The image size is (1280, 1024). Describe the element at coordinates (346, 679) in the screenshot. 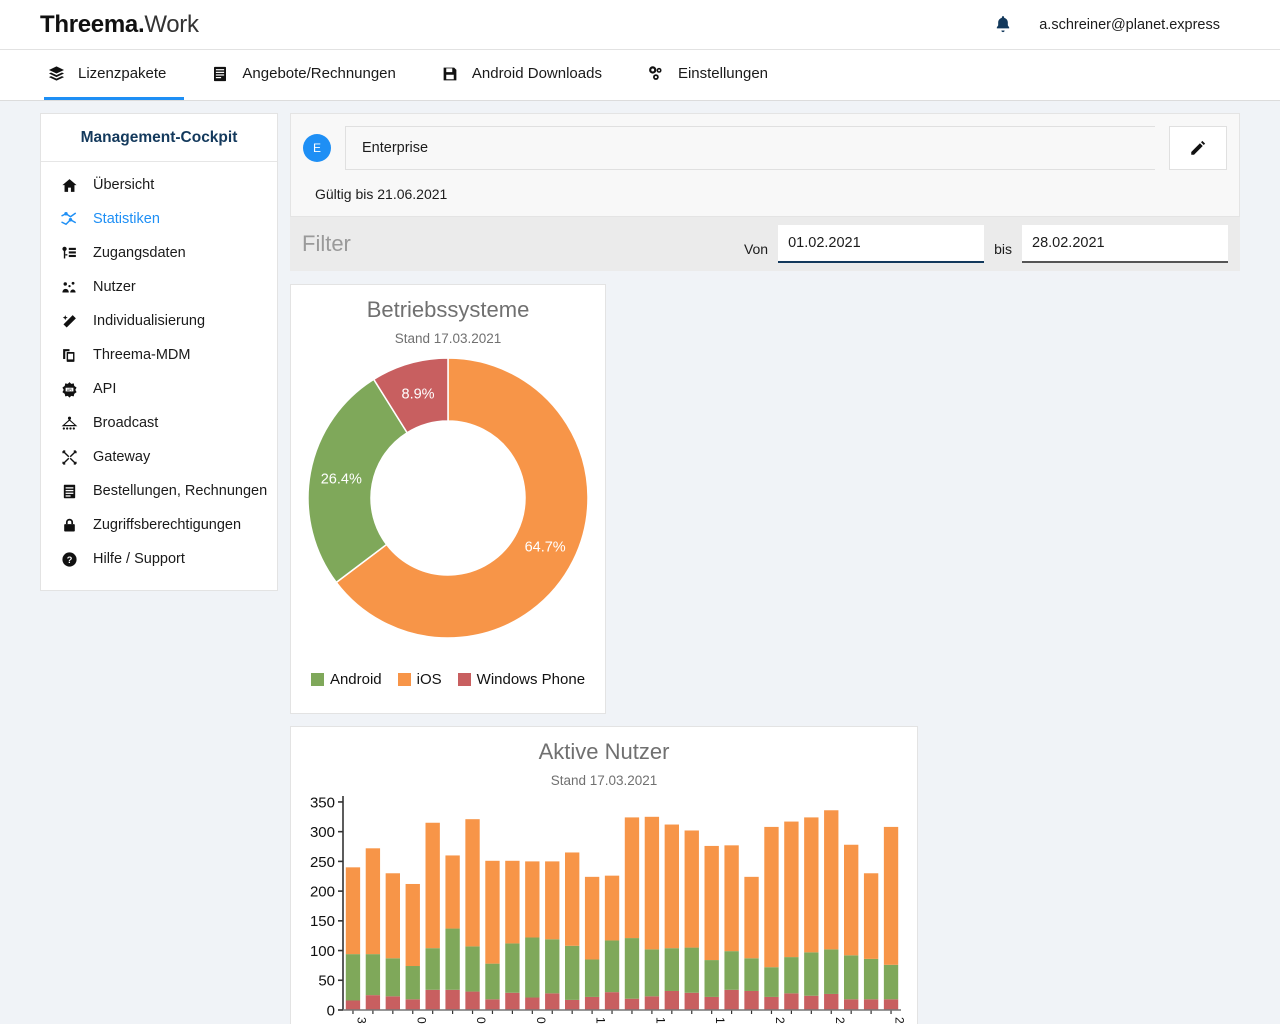

I see `legend-item-android: Android` at that location.